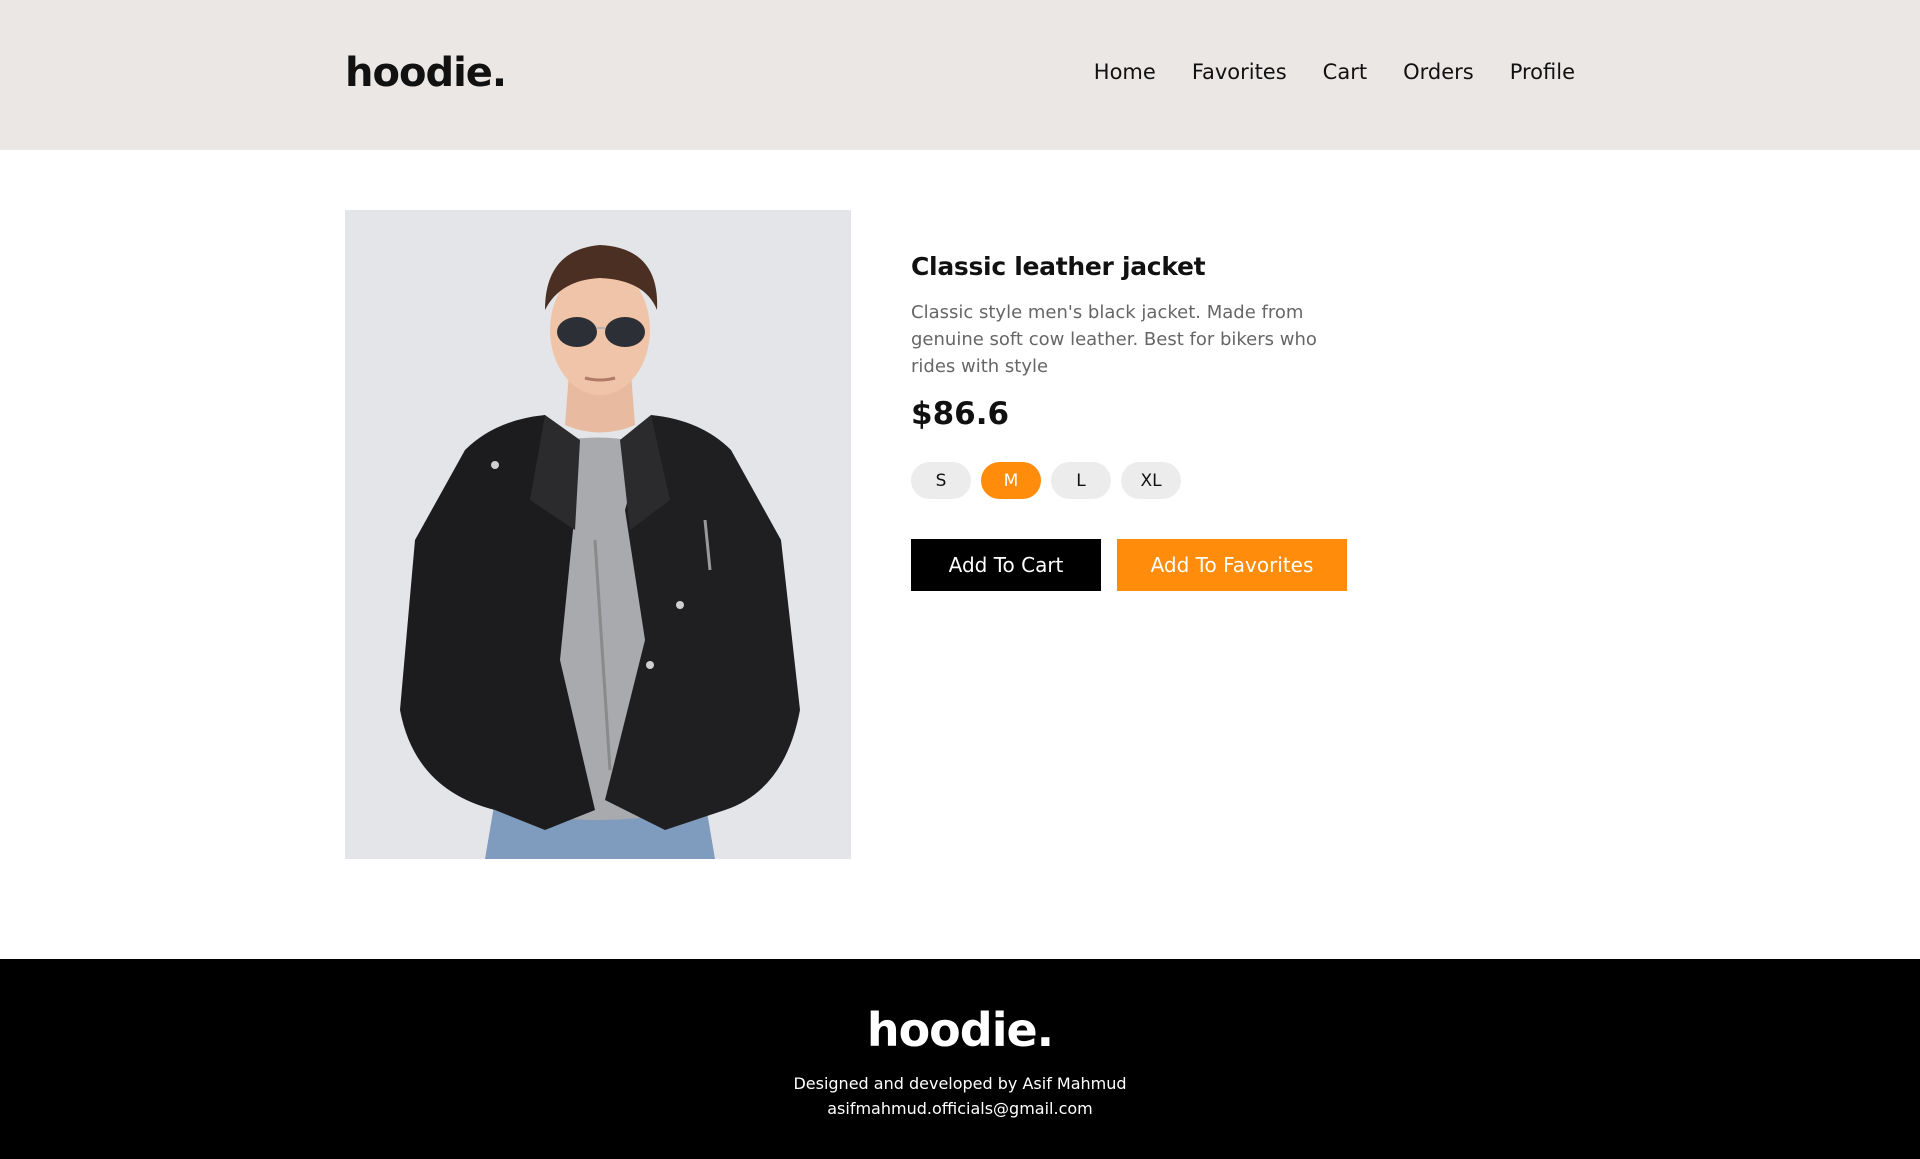  What do you see at coordinates (1542, 72) in the screenshot?
I see `nav-profile: Profile` at bounding box center [1542, 72].